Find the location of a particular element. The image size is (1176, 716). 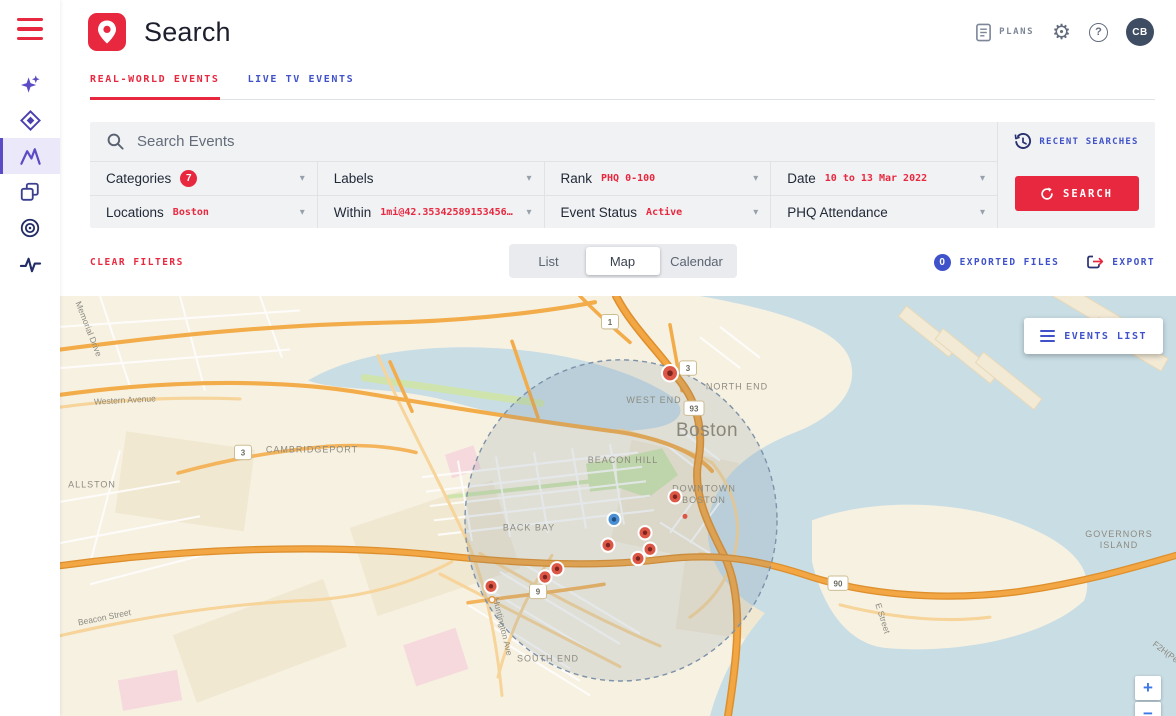

search-input is located at coordinates (561, 141).